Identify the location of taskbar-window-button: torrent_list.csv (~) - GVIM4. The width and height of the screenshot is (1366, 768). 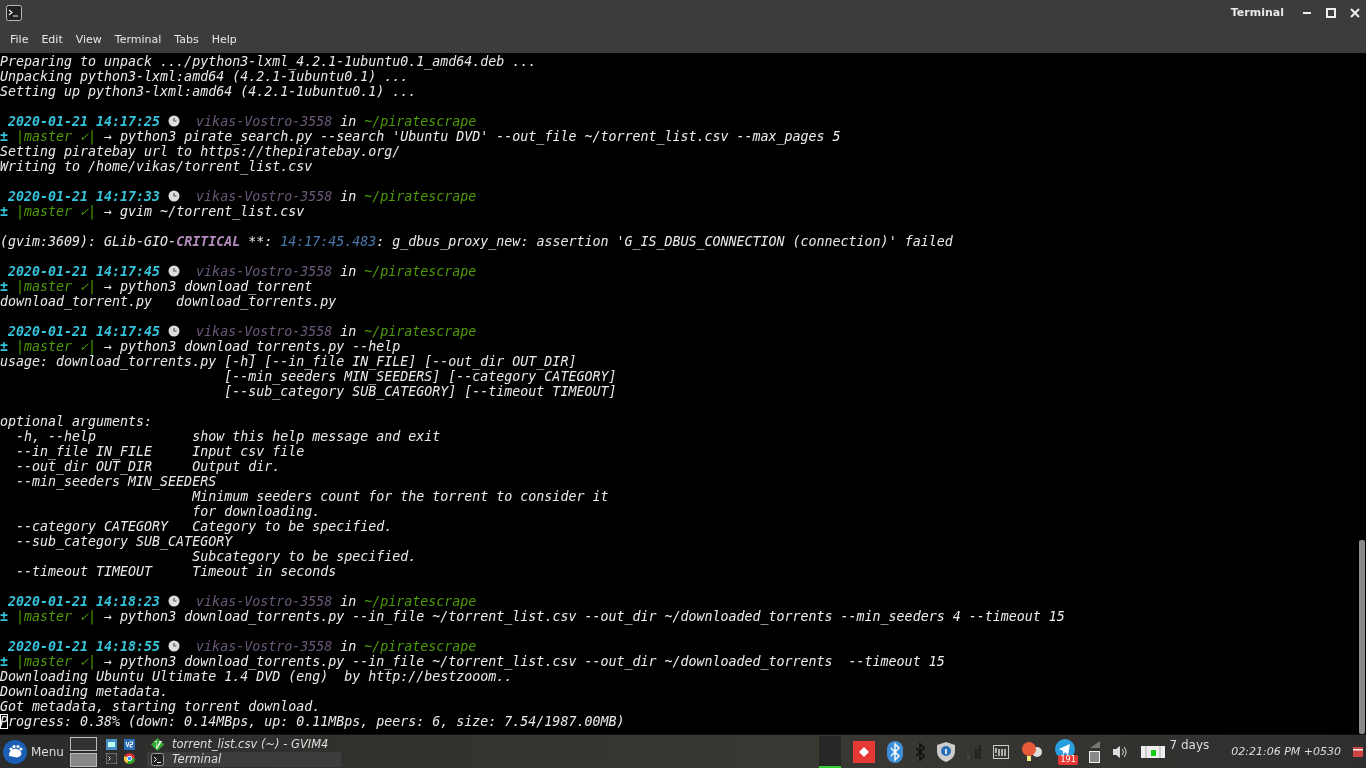
(243, 744).